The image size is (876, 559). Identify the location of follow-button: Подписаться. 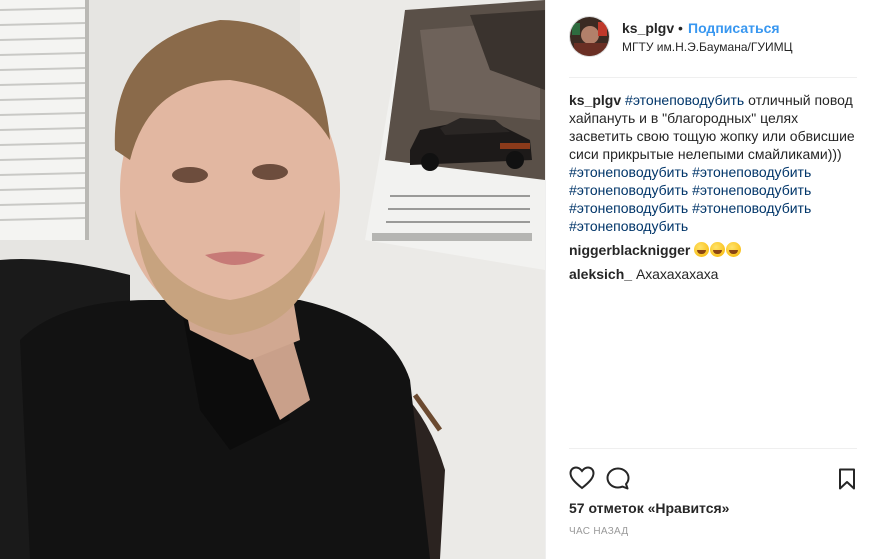
(734, 28).